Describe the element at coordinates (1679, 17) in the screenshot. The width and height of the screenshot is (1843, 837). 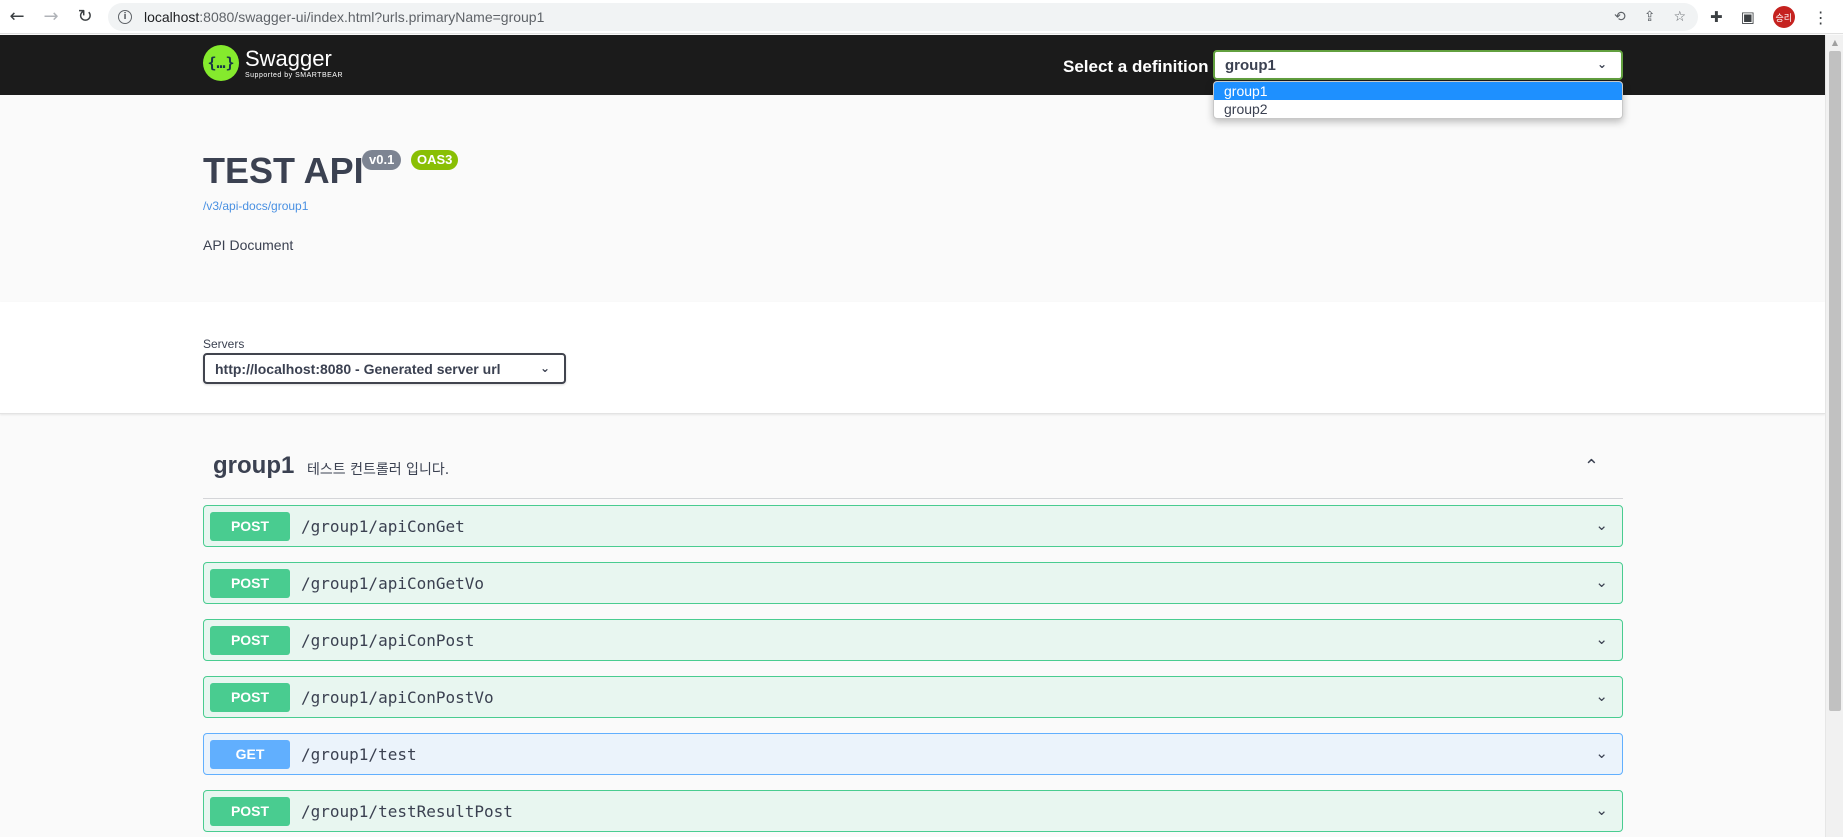
I see `bookmark-star-icon: ☆` at that location.